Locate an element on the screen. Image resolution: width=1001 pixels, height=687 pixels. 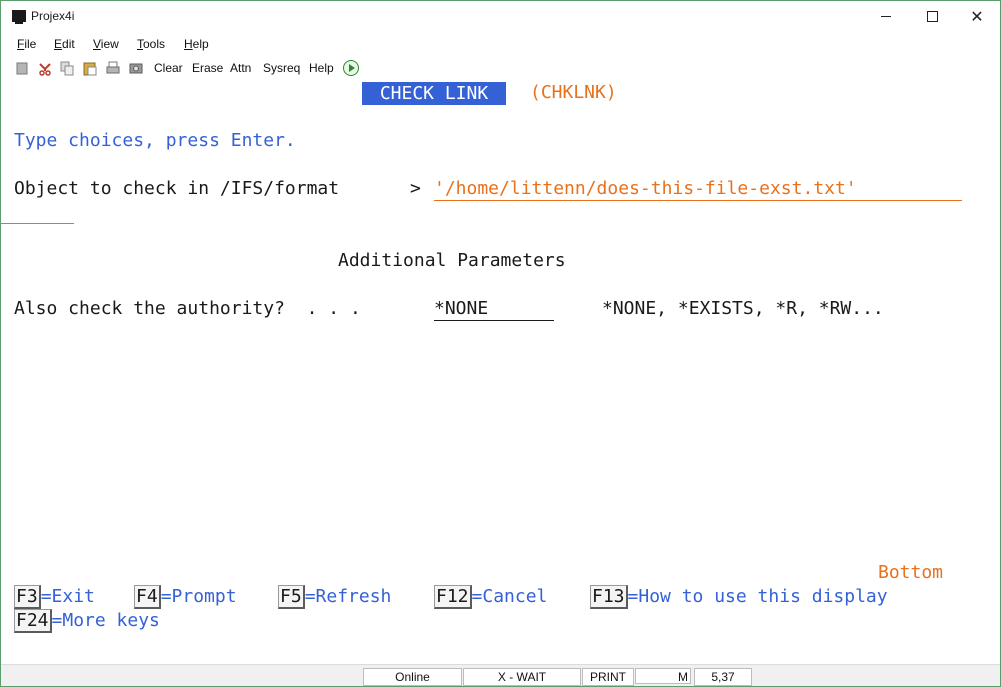
disconnect-icon is located at coordinates (22, 68).